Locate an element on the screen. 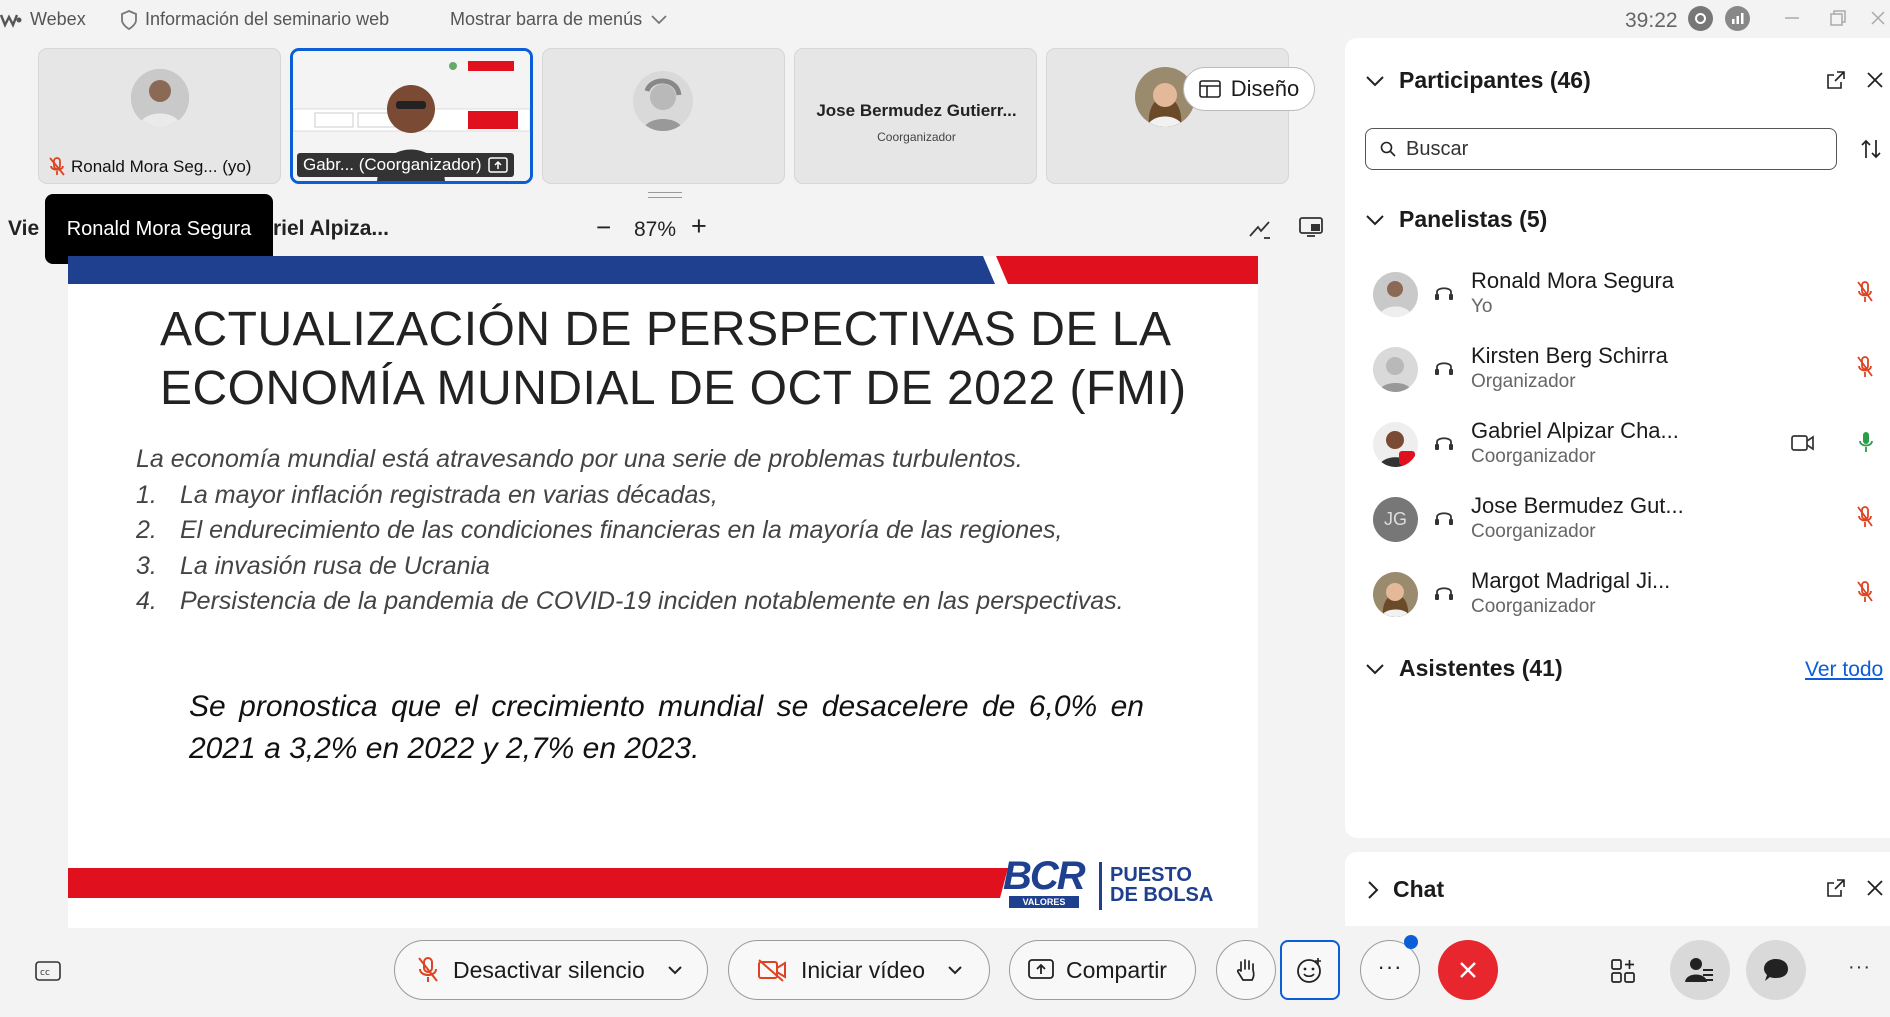  zoom-in-button: + is located at coordinates (699, 226).